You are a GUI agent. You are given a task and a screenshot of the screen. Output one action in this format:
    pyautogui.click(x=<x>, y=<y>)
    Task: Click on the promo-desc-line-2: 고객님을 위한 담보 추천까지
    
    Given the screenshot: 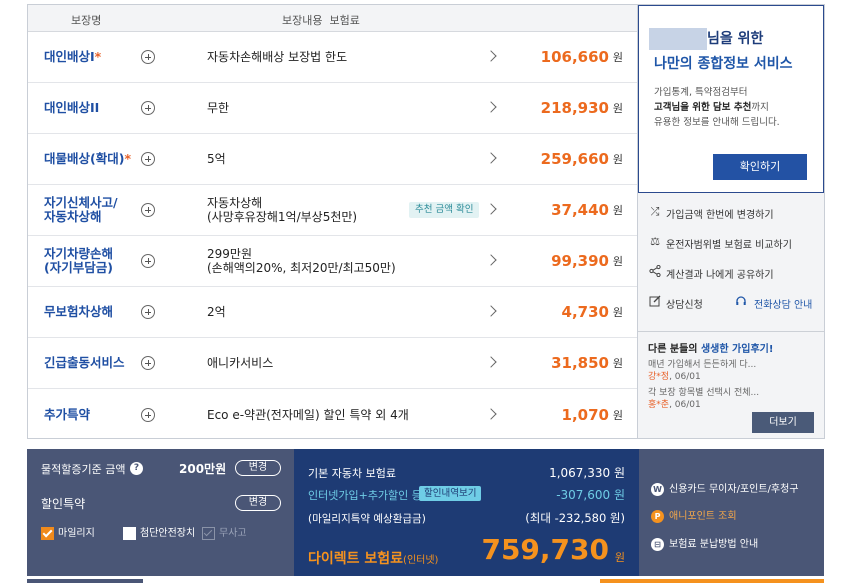 What is the action you would take?
    pyautogui.click(x=717, y=107)
    